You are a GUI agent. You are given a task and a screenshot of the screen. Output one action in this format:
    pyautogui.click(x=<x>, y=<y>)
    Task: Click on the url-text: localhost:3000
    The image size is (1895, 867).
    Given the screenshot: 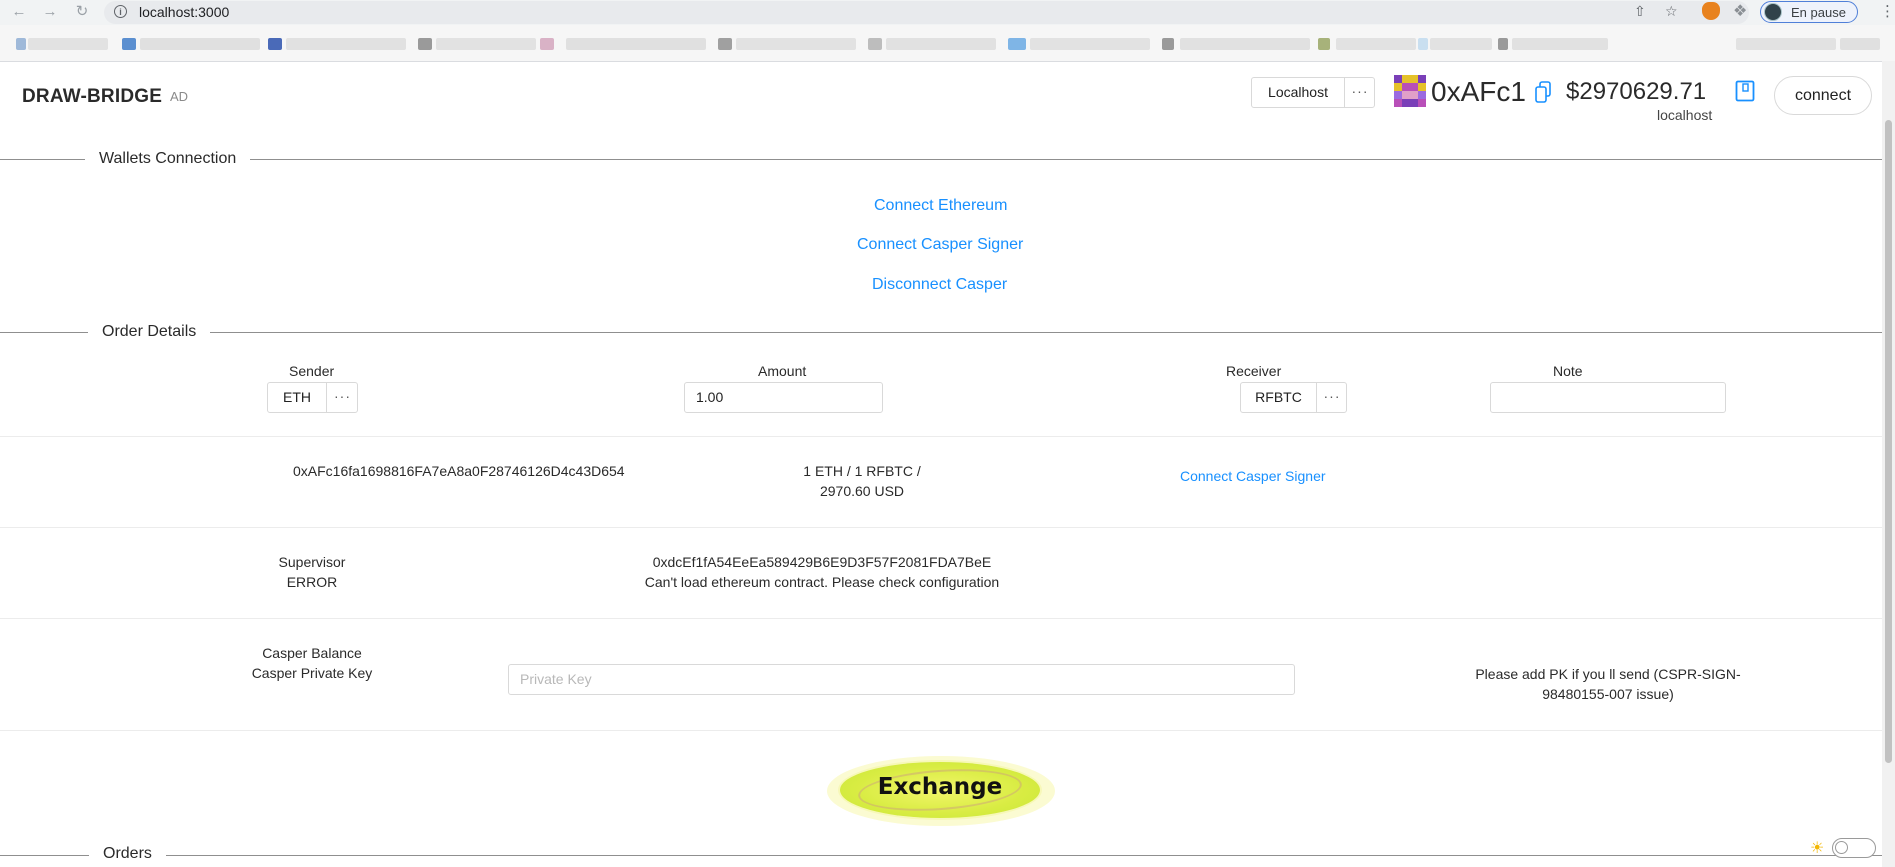 What is the action you would take?
    pyautogui.click(x=184, y=12)
    